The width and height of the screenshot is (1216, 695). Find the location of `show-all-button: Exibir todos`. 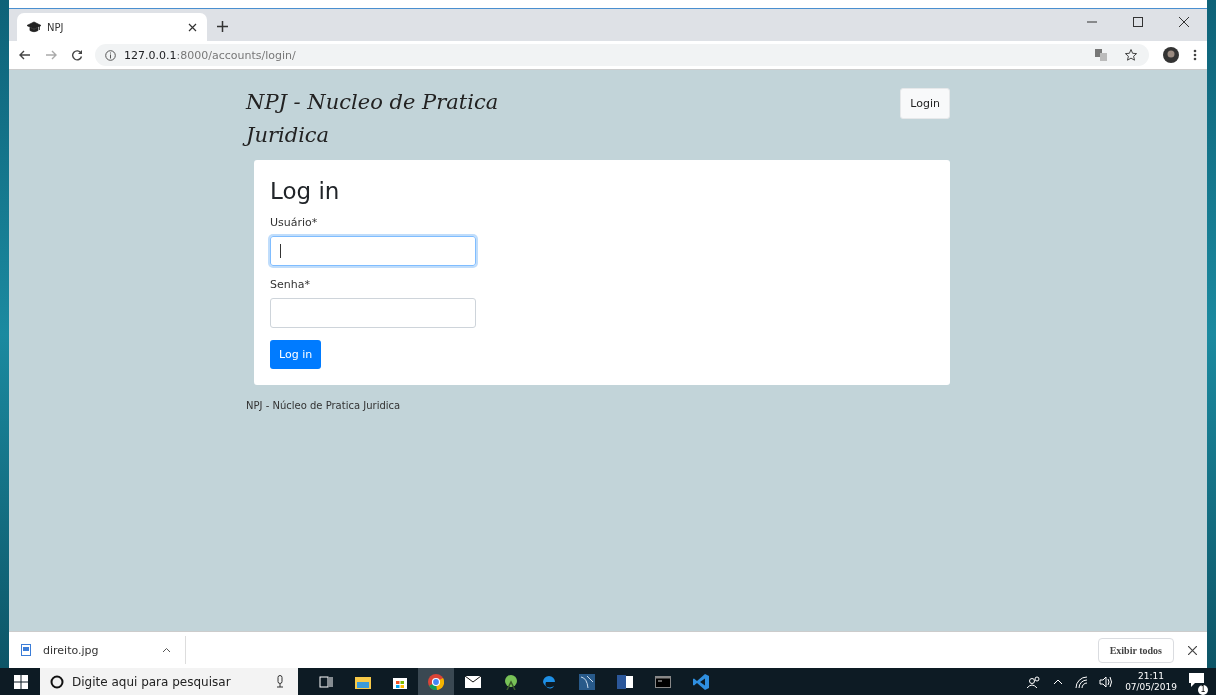

show-all-button: Exibir todos is located at coordinates (1135, 650).